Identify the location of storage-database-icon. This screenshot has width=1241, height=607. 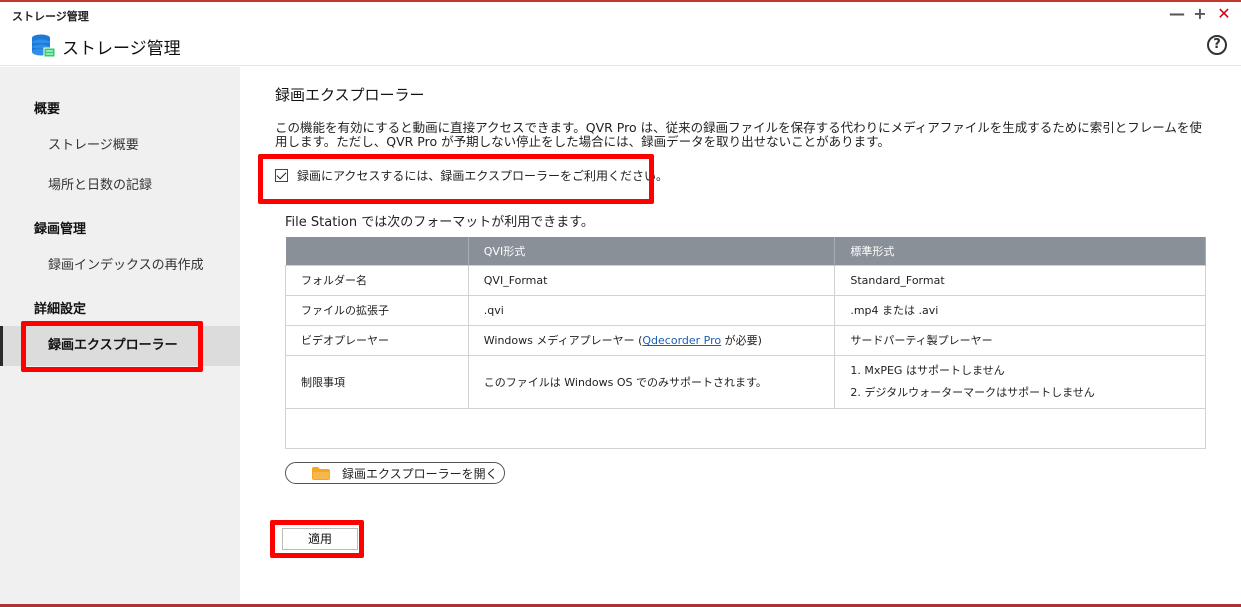
(44, 46).